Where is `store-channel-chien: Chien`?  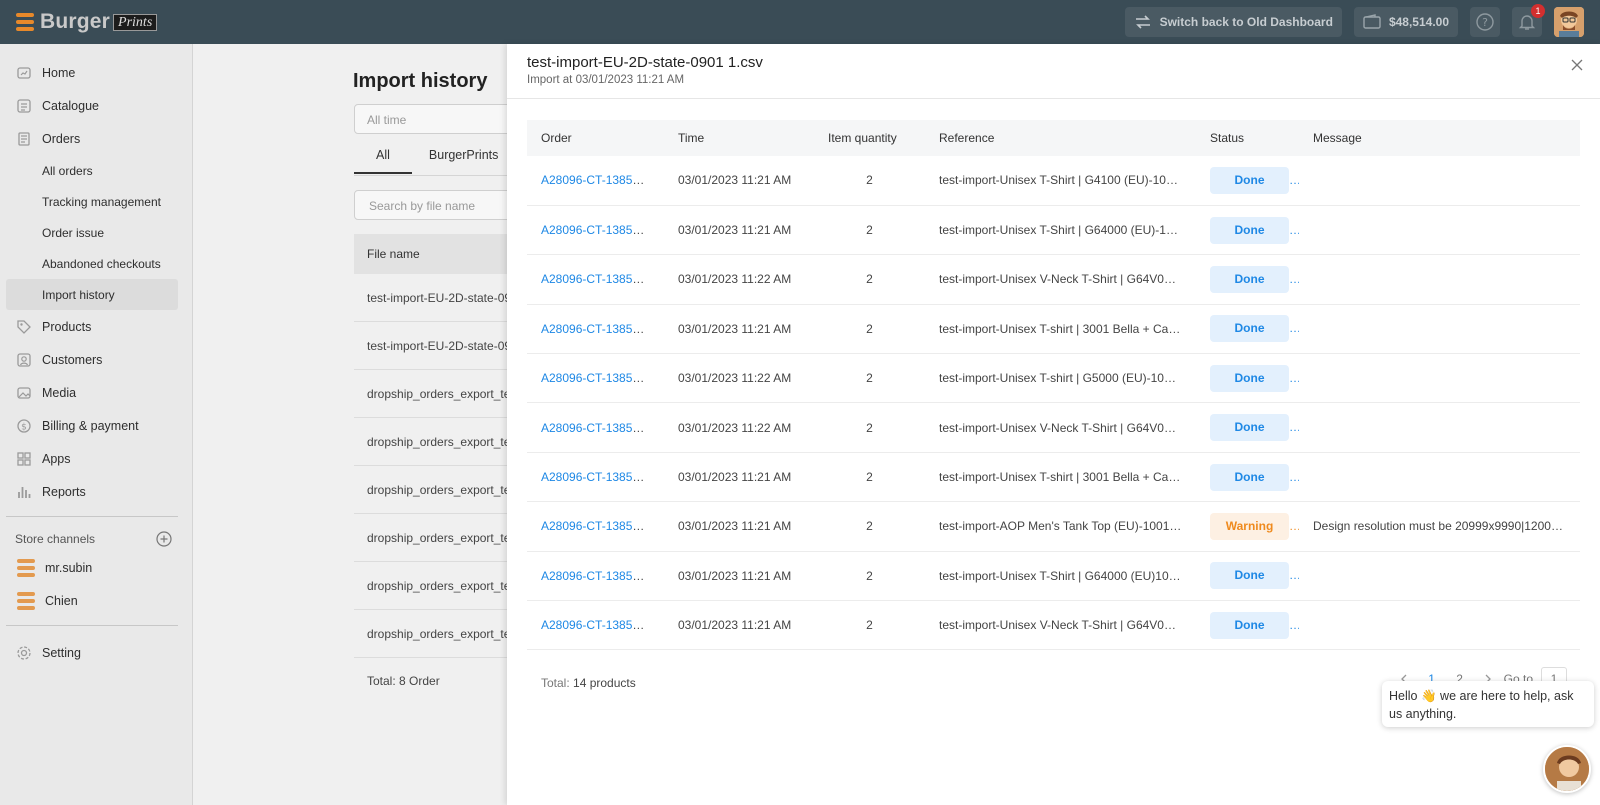 store-channel-chien: Chien is located at coordinates (96, 600).